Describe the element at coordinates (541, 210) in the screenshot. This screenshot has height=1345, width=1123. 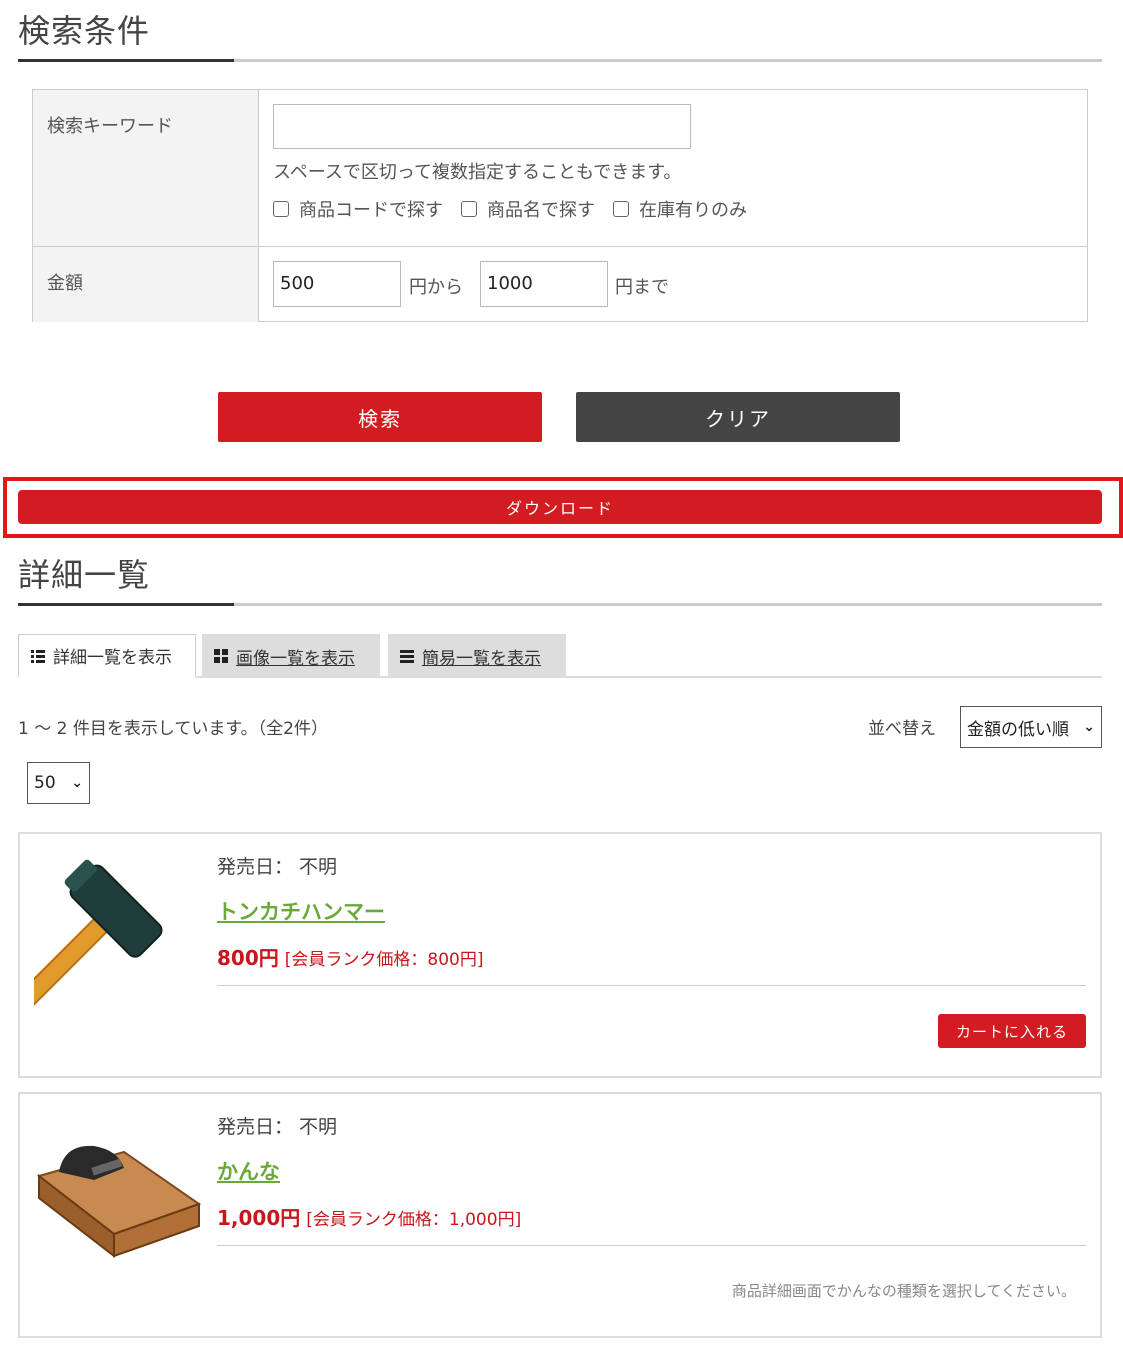
I see `checkbox-label: 商品名で探す` at that location.